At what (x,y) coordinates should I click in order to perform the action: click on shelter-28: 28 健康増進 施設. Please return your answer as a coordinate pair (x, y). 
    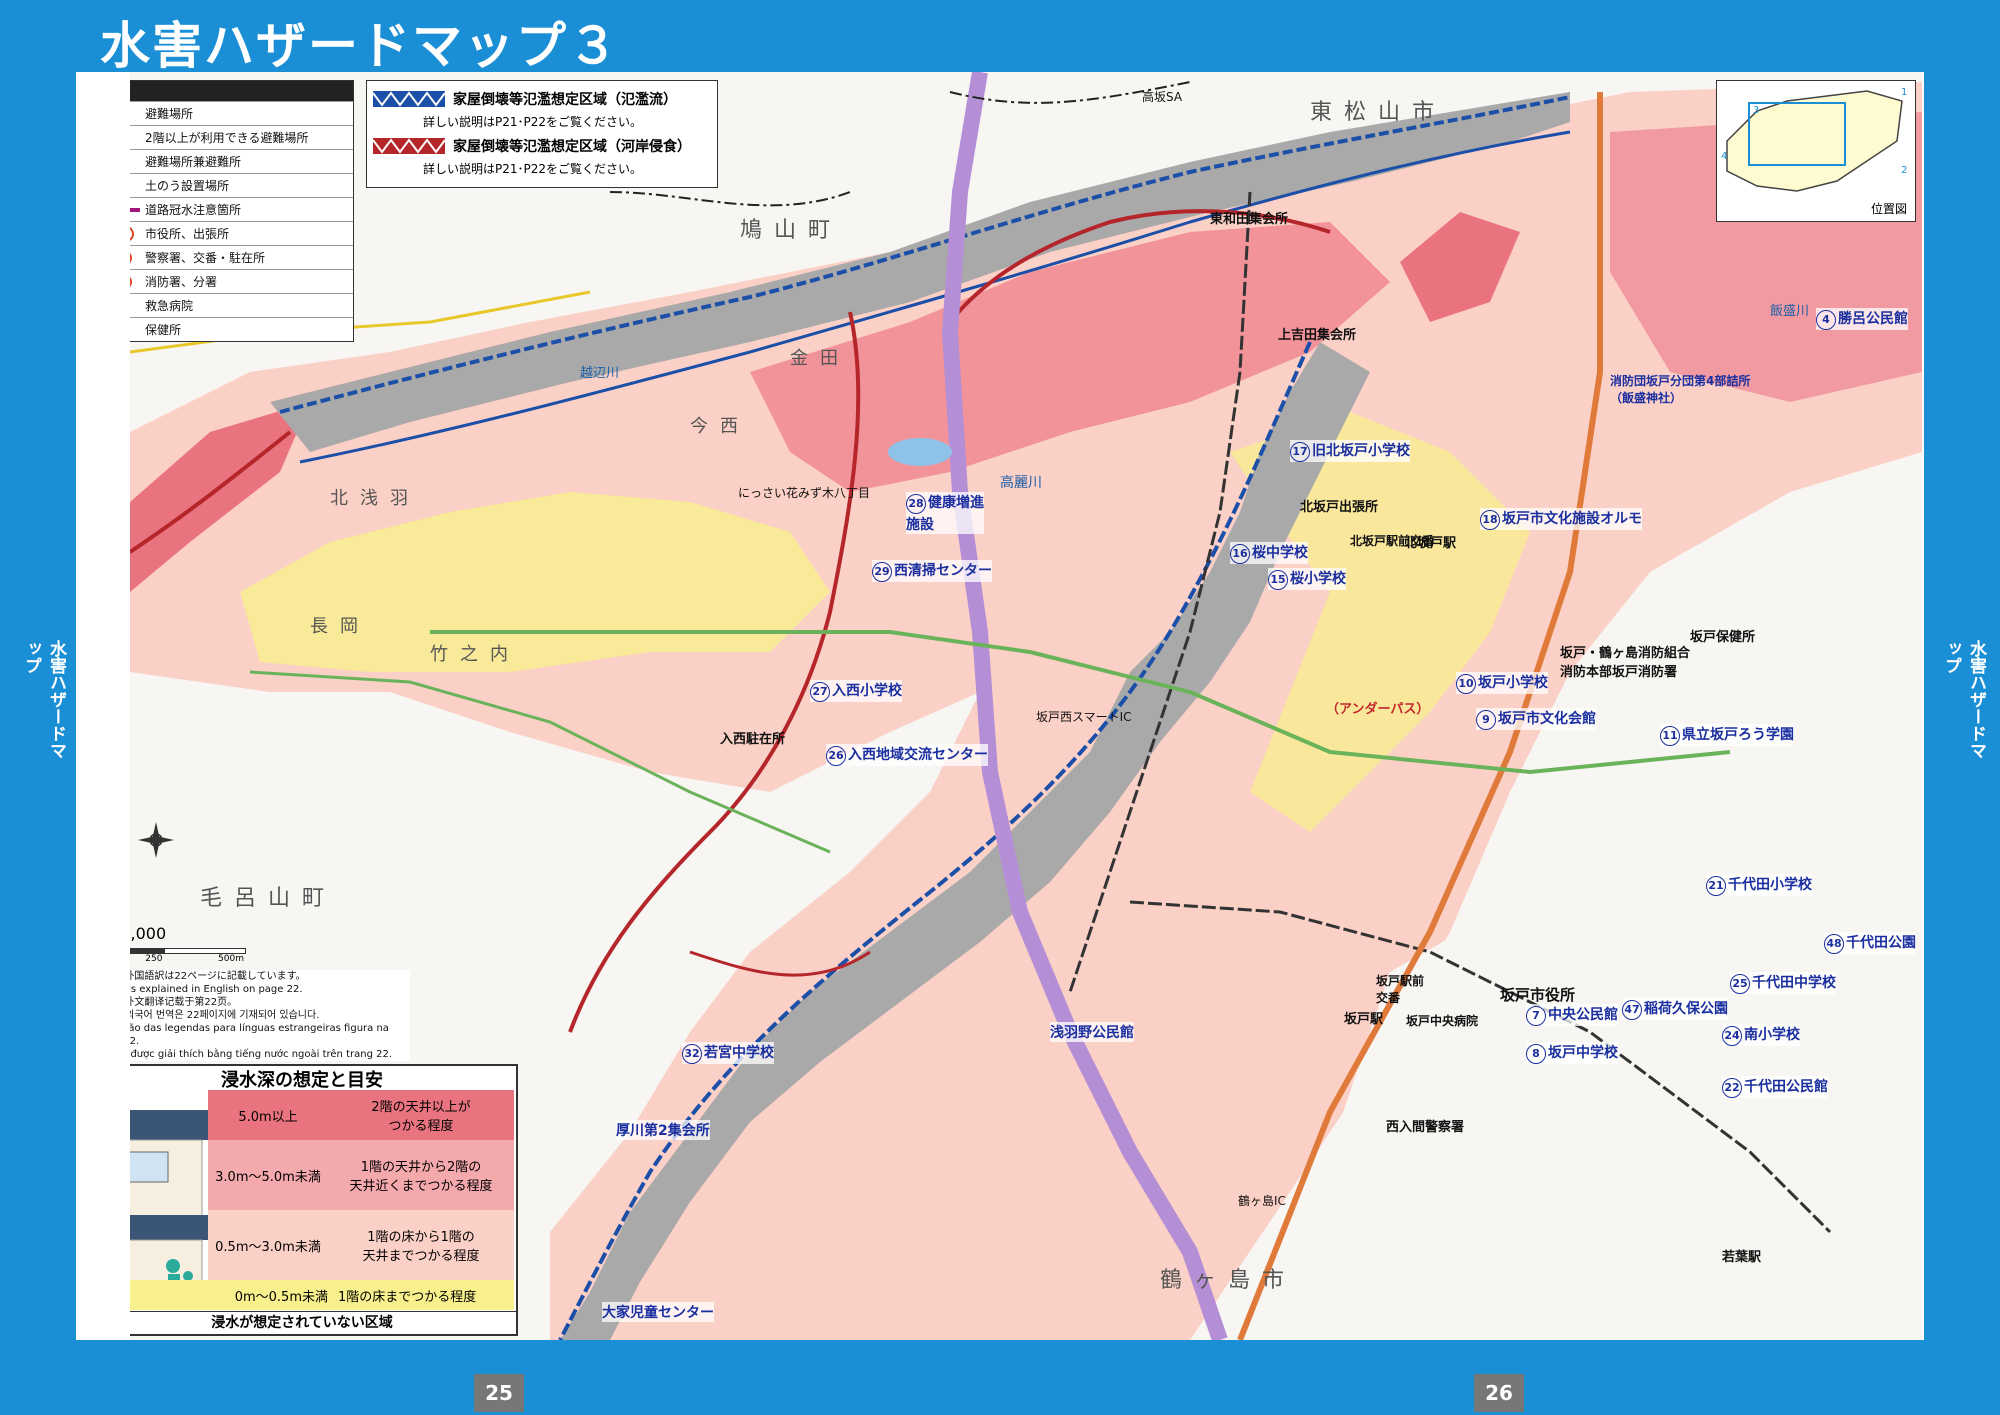
    Looking at the image, I should click on (945, 513).